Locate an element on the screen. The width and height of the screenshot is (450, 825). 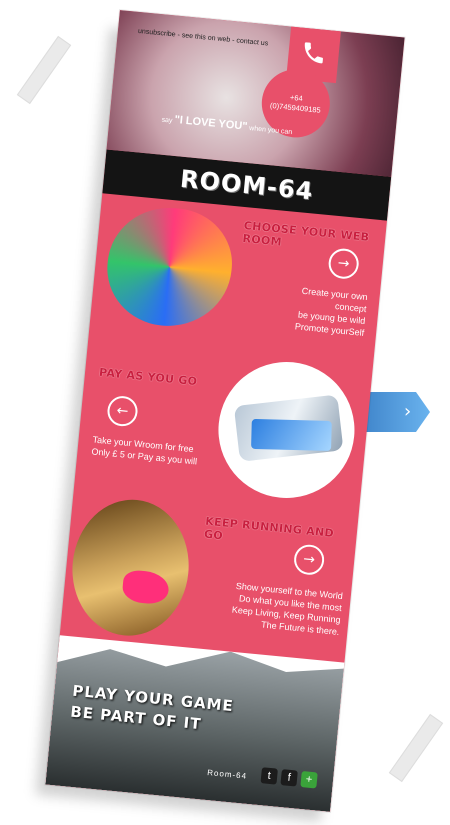
tape-top-left is located at coordinates (44, 70).